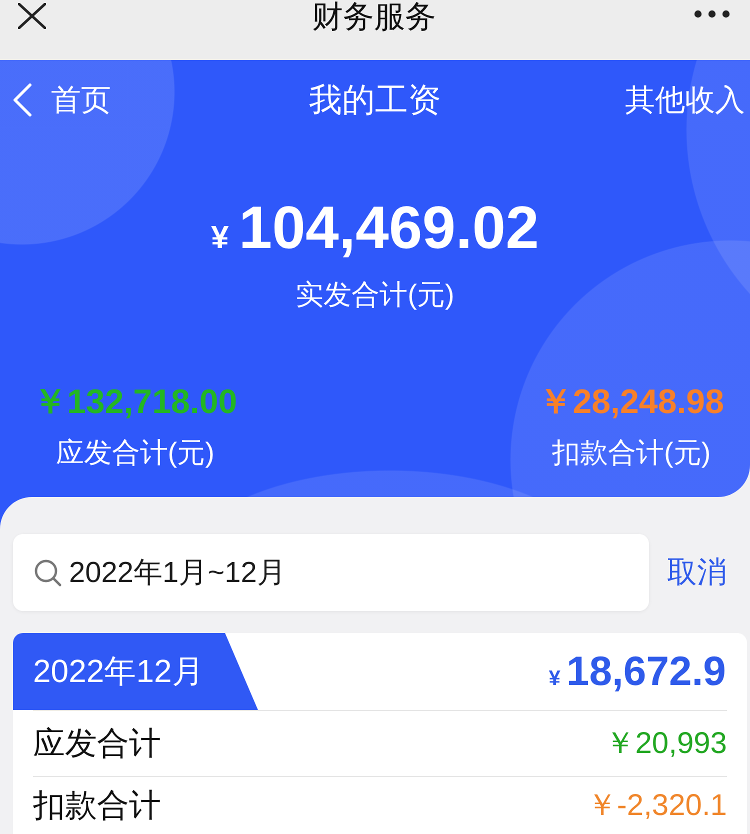 The width and height of the screenshot is (750, 834). What do you see at coordinates (666, 744) in the screenshot?
I see `item-amount: ￥20,993` at bounding box center [666, 744].